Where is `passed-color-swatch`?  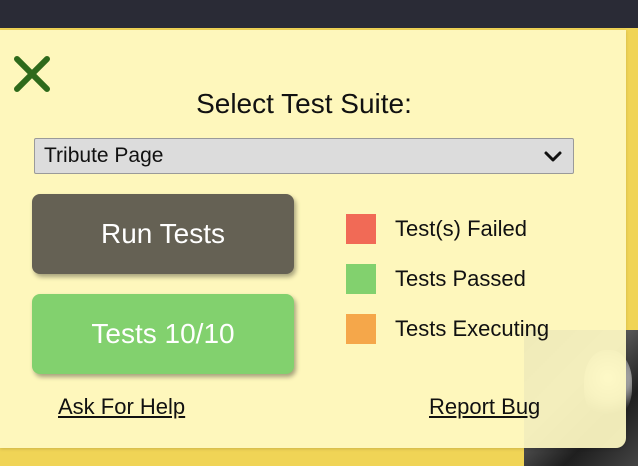 passed-color-swatch is located at coordinates (361, 279).